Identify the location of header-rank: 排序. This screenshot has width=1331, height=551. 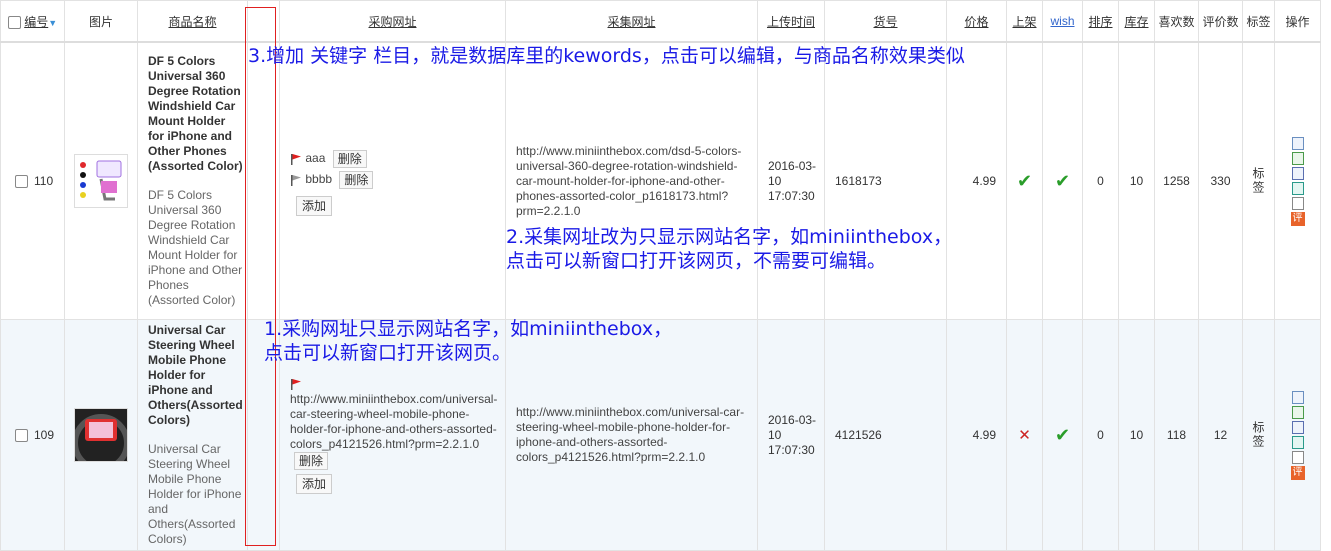
(1100, 21).